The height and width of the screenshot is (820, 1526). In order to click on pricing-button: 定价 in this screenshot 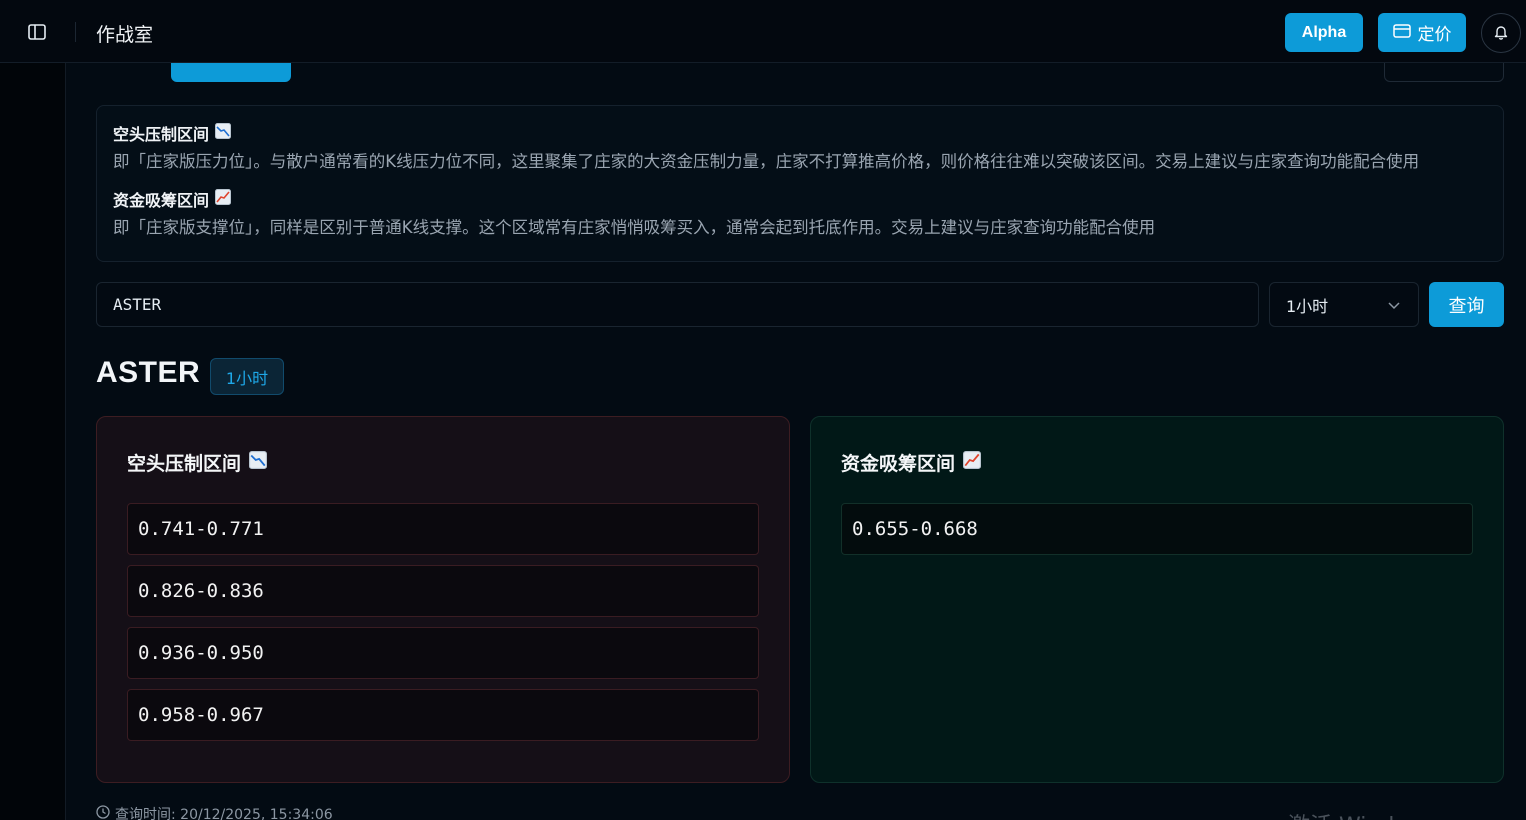, I will do `click(1422, 32)`.